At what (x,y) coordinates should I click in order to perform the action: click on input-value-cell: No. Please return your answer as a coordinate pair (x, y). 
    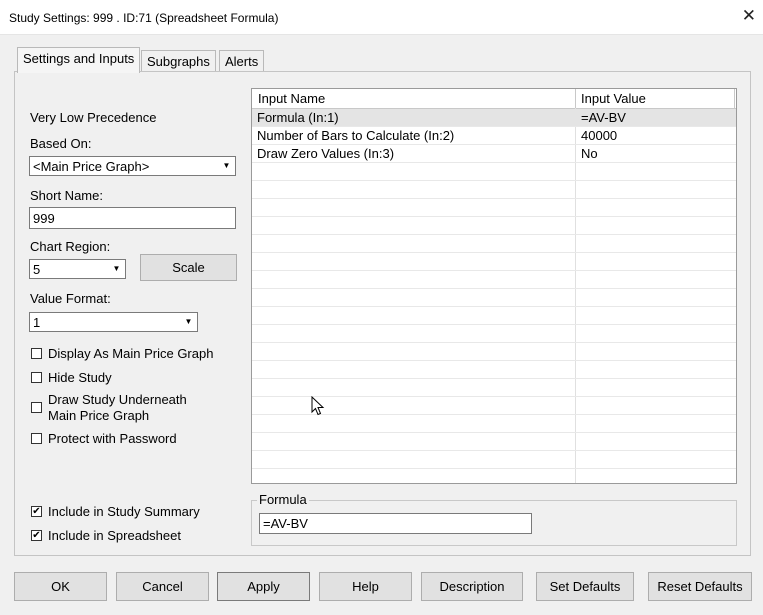
    Looking at the image, I should click on (589, 153).